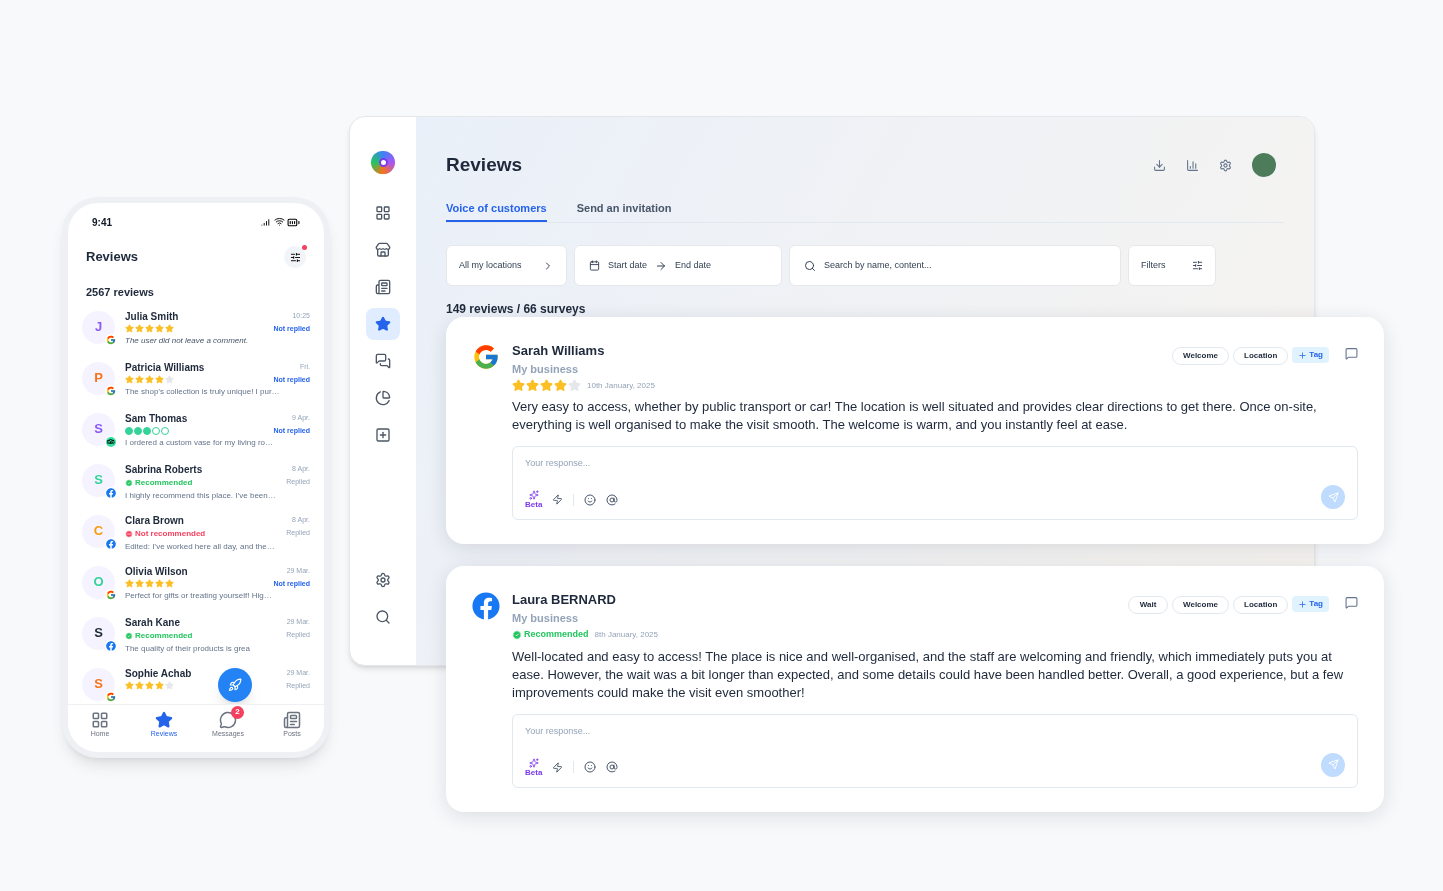 This screenshot has height=891, width=1443. I want to click on review-text: Very easy to access, whether by public transport or car! The location is well situated and provides clear directions to get there. Once on-site, everything is well organised to make the visit smooth. The welcome is warm, and you instantly feel at ease., so click(915, 416).